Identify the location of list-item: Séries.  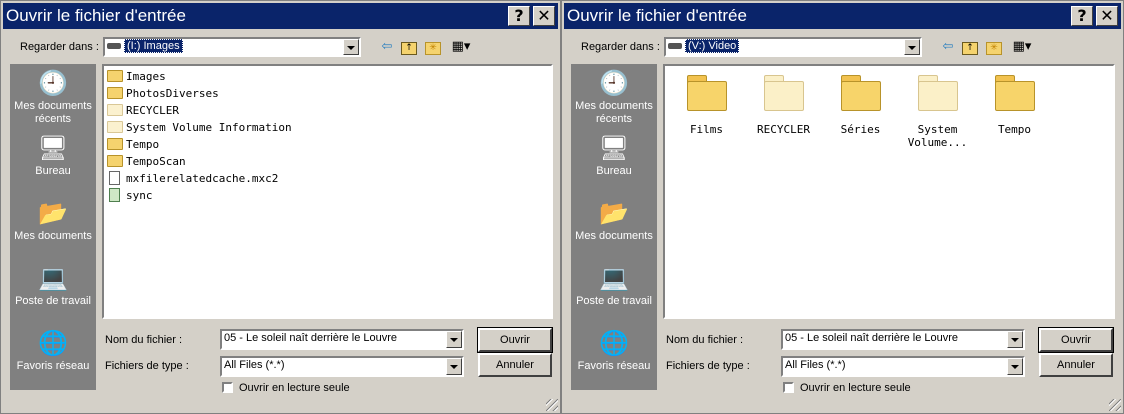
(860, 103).